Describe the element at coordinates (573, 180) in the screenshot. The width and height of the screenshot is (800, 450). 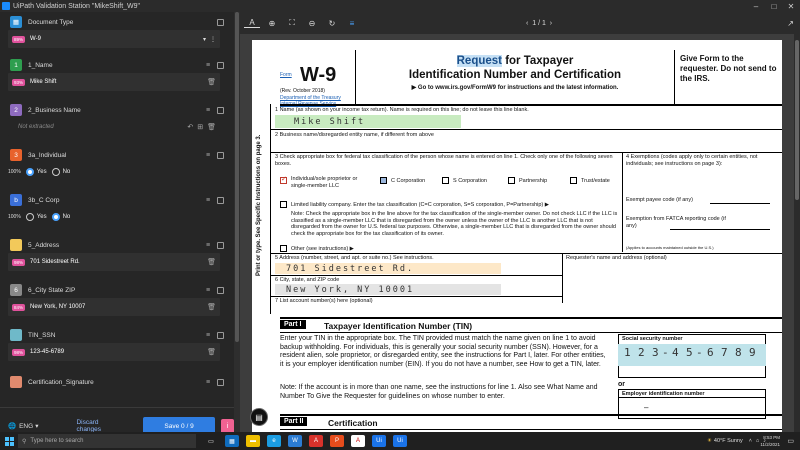
I see `checkbox-trust` at that location.